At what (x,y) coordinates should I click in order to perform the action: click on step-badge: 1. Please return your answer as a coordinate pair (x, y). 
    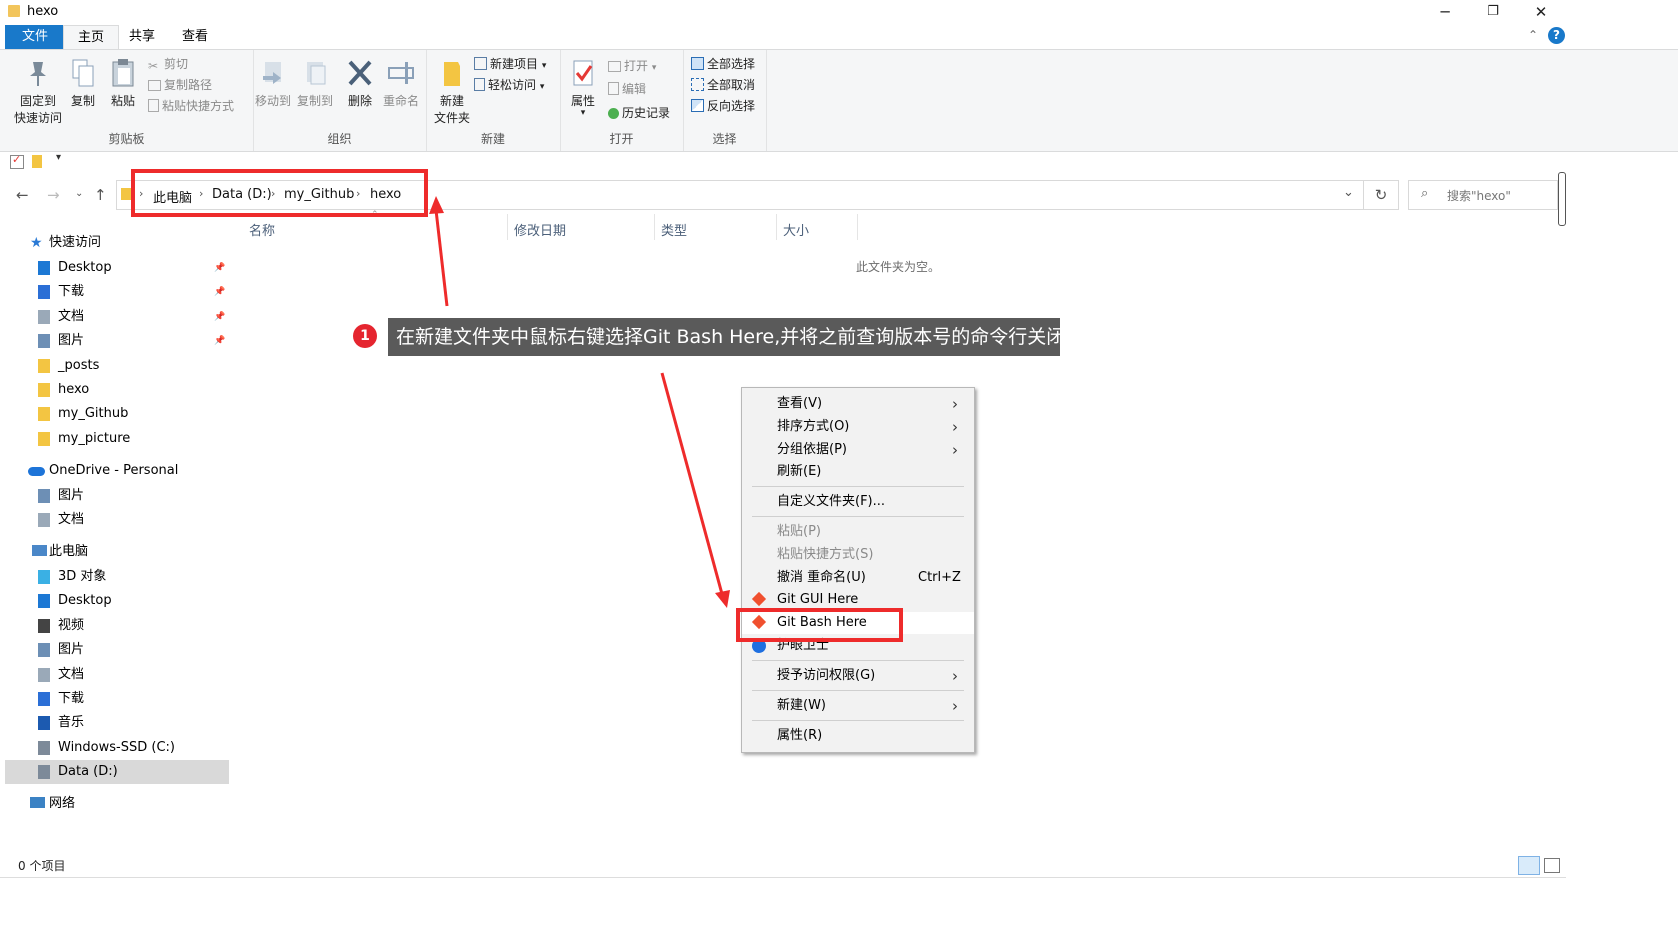
    Looking at the image, I should click on (365, 336).